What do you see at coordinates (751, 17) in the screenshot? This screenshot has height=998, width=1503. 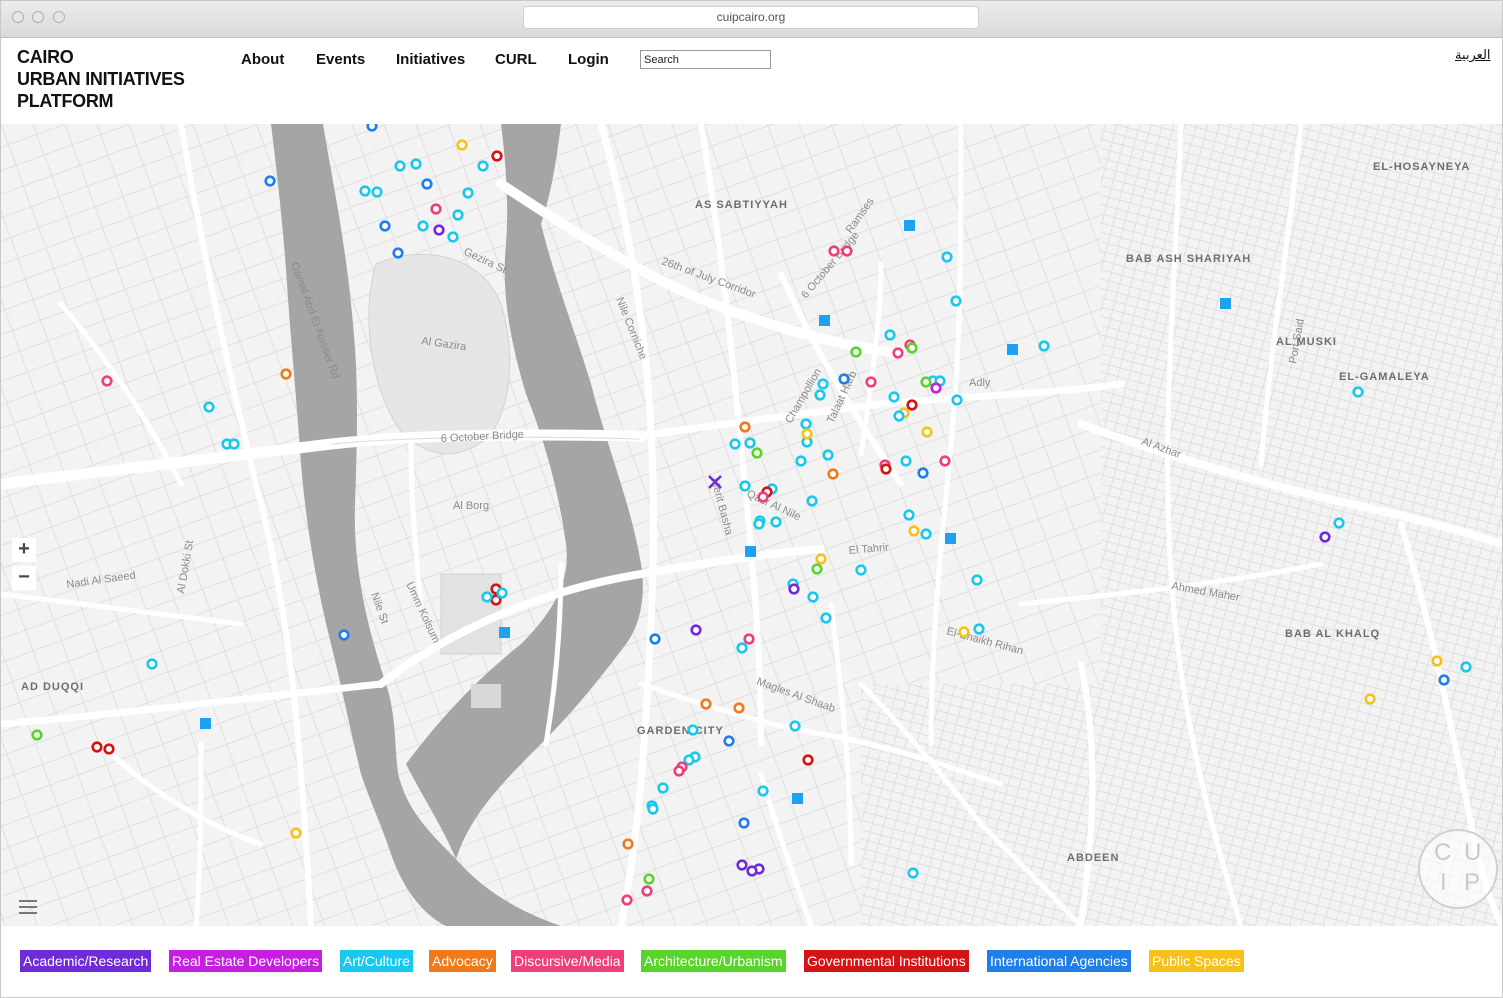 I see `address-bar: cuipcairo.org` at bounding box center [751, 17].